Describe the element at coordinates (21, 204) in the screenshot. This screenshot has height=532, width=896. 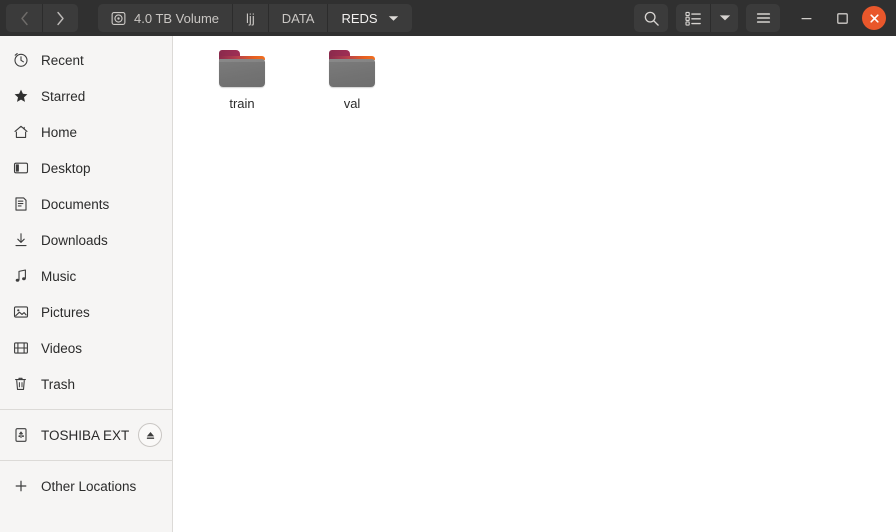
I see `document-icon` at that location.